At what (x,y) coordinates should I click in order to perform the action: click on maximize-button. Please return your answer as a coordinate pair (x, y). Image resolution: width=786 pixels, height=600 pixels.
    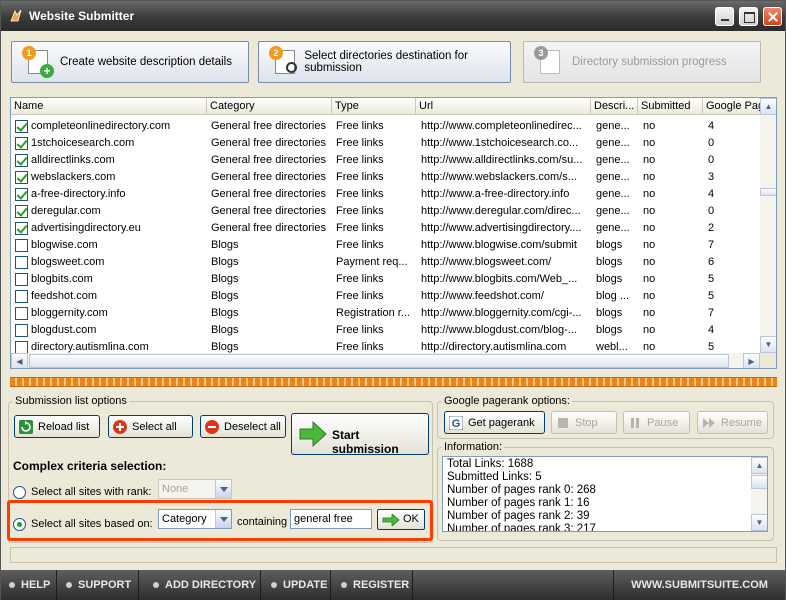
    Looking at the image, I should click on (748, 16).